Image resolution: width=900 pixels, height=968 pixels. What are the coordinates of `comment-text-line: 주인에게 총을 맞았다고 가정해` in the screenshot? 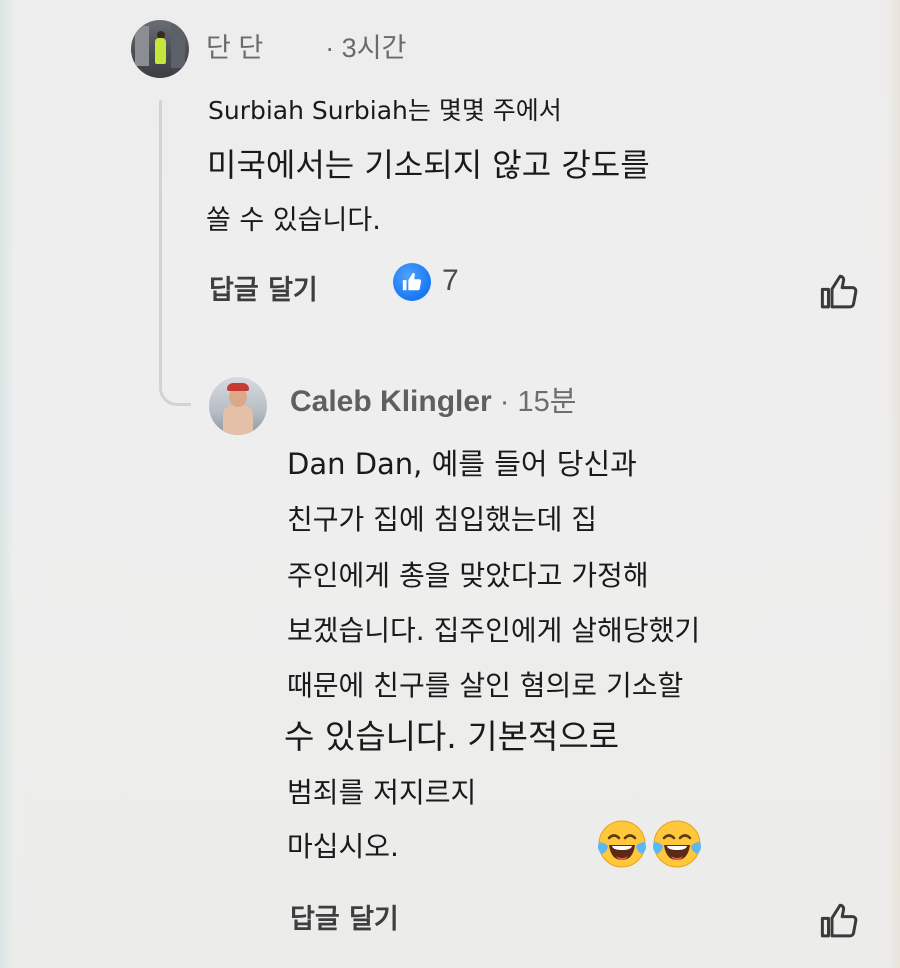 It's located at (468, 575).